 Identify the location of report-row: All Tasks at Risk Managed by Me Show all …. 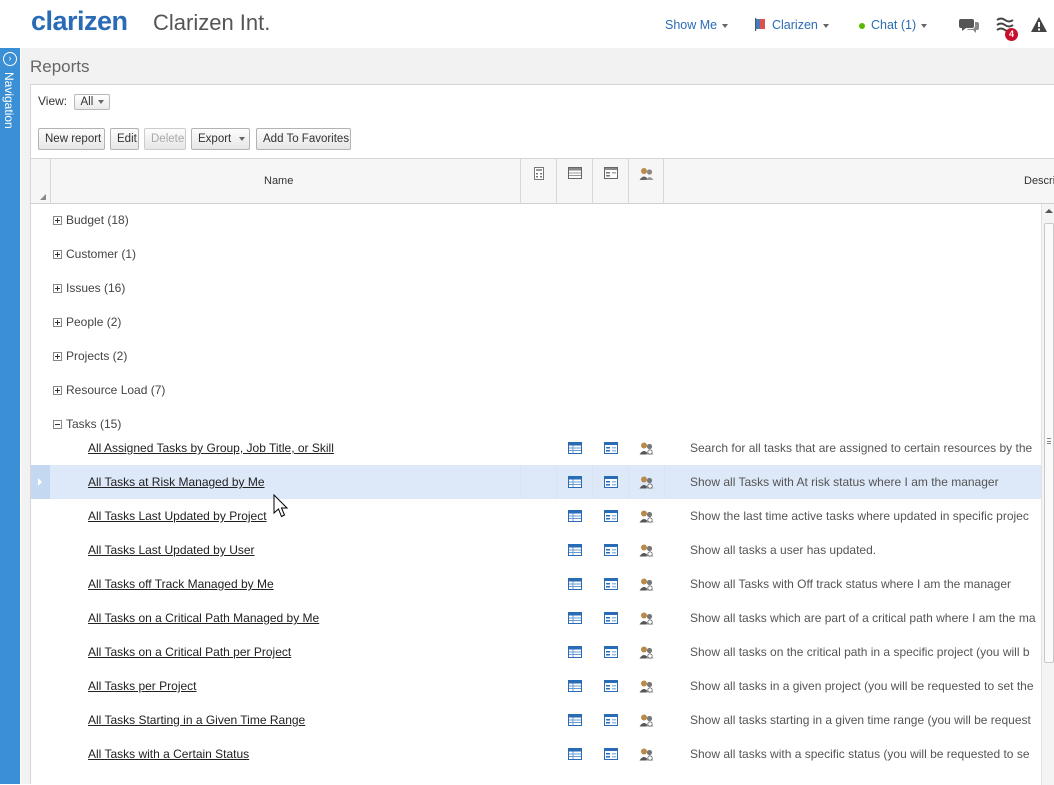
(536, 482).